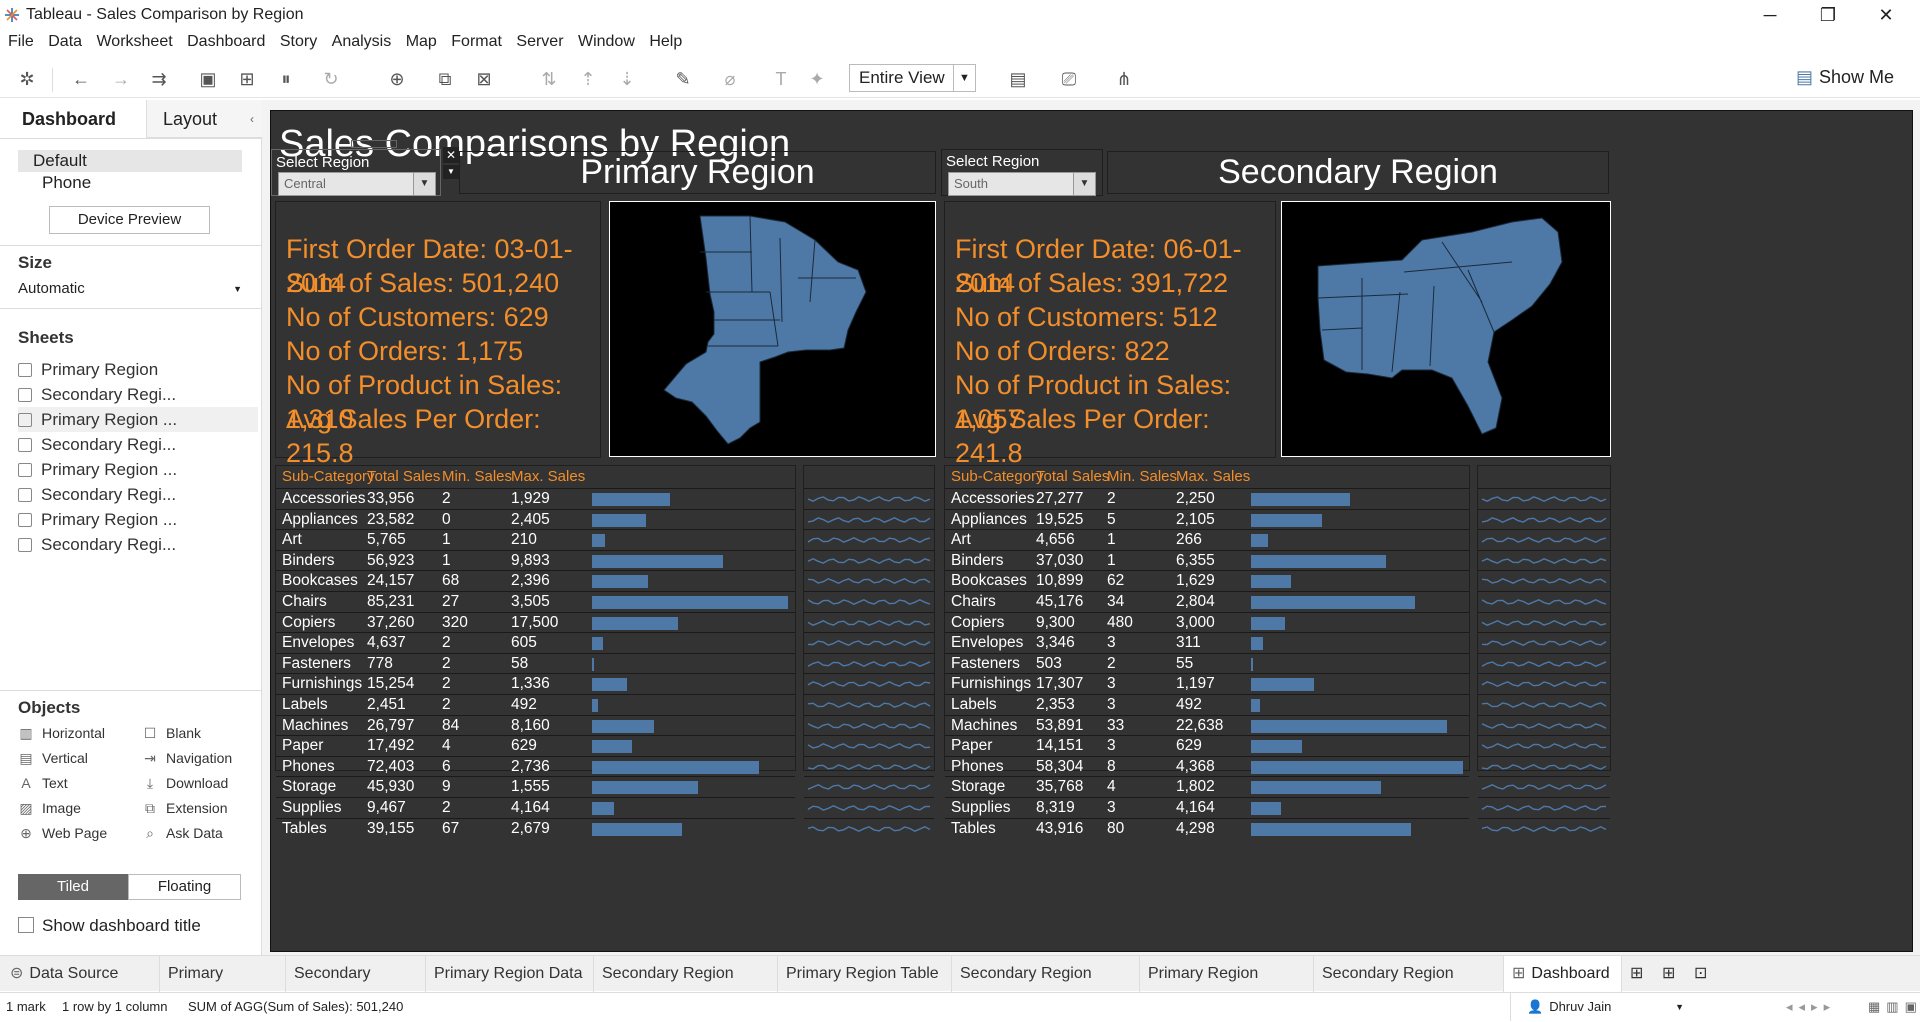 Image resolution: width=1920 pixels, height=1022 pixels. Describe the element at coordinates (1409, 987) in the screenshot. I see `tab-secondary-region-graph: Secondary Region Graph` at that location.